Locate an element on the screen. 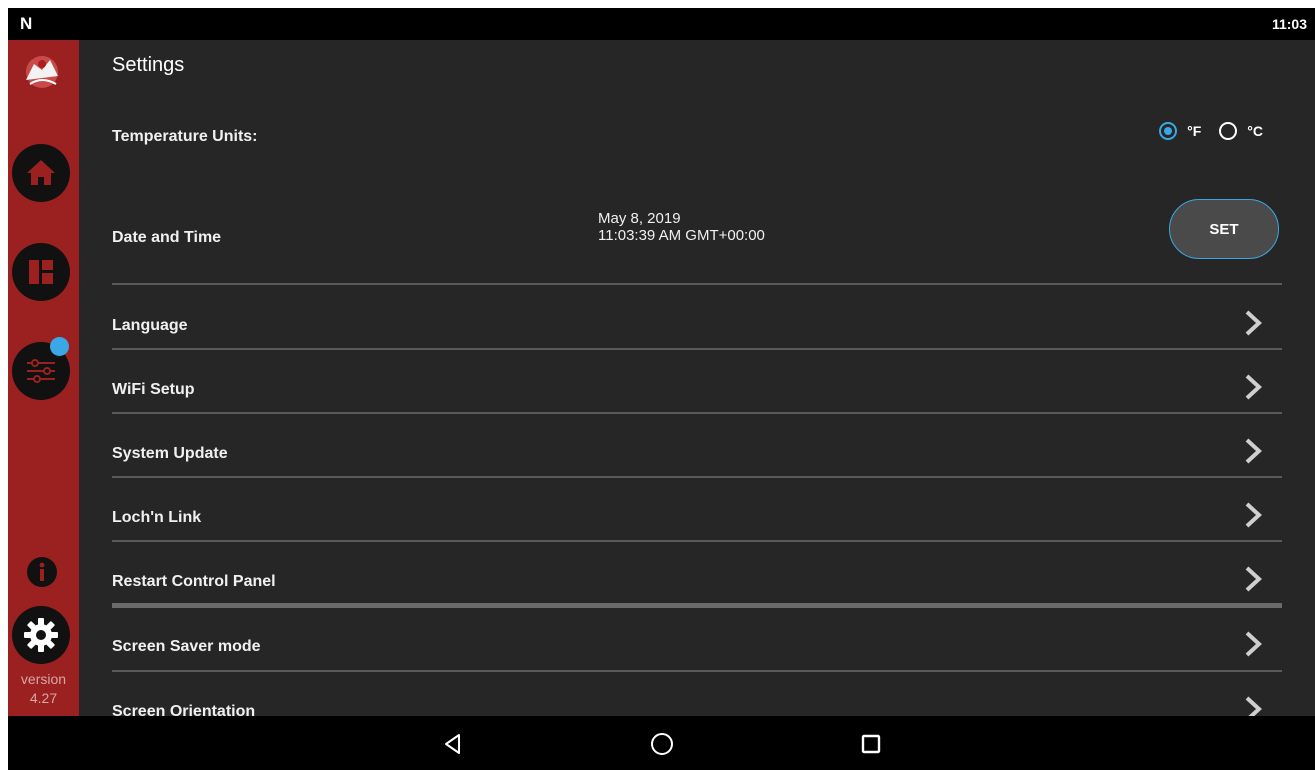 This screenshot has height=770, width=1315. dashboard-button is located at coordinates (41, 272).